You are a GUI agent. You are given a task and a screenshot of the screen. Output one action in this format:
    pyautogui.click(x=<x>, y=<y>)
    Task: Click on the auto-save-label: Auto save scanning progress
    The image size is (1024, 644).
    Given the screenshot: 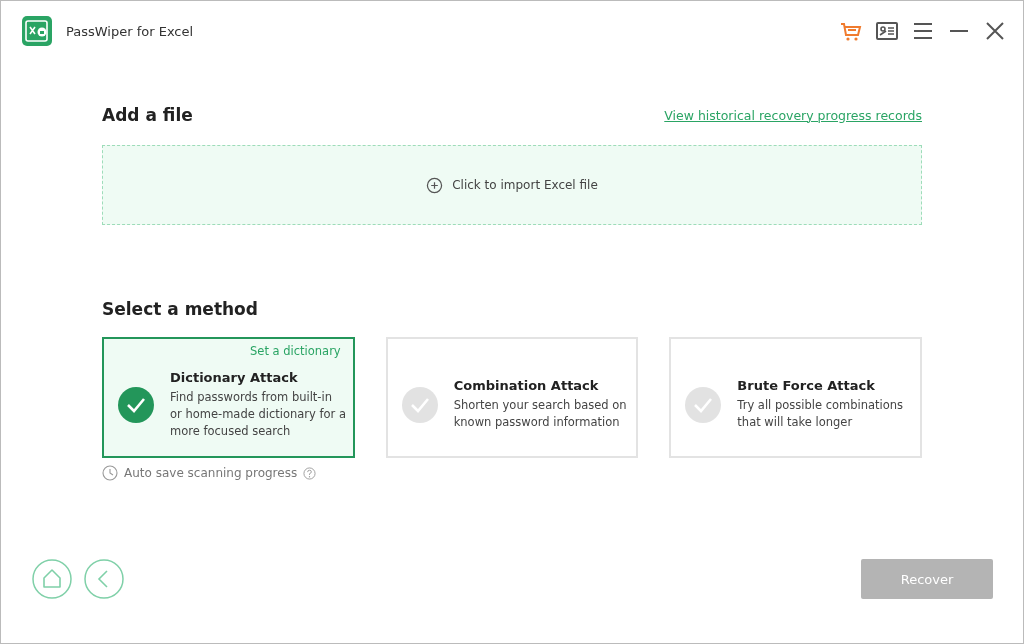 What is the action you would take?
    pyautogui.click(x=211, y=473)
    